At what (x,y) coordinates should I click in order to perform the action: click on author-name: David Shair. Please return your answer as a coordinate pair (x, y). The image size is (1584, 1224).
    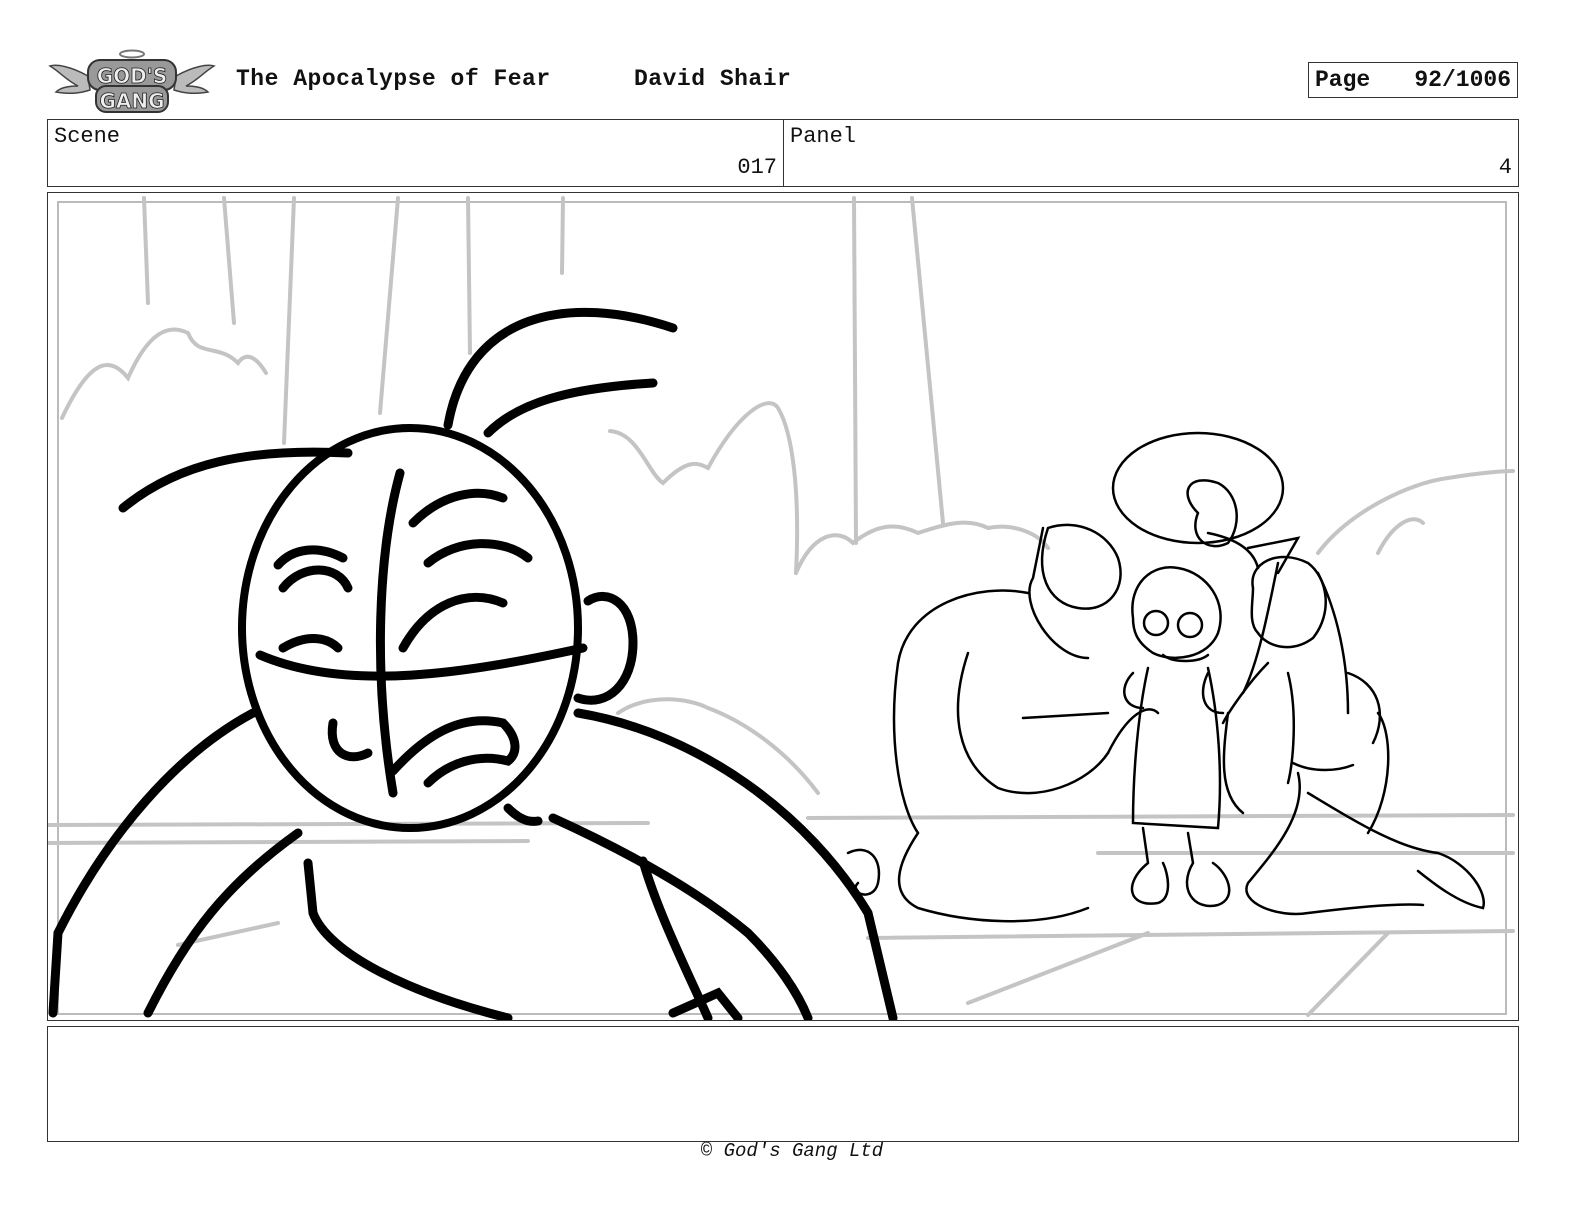
    Looking at the image, I should click on (713, 79).